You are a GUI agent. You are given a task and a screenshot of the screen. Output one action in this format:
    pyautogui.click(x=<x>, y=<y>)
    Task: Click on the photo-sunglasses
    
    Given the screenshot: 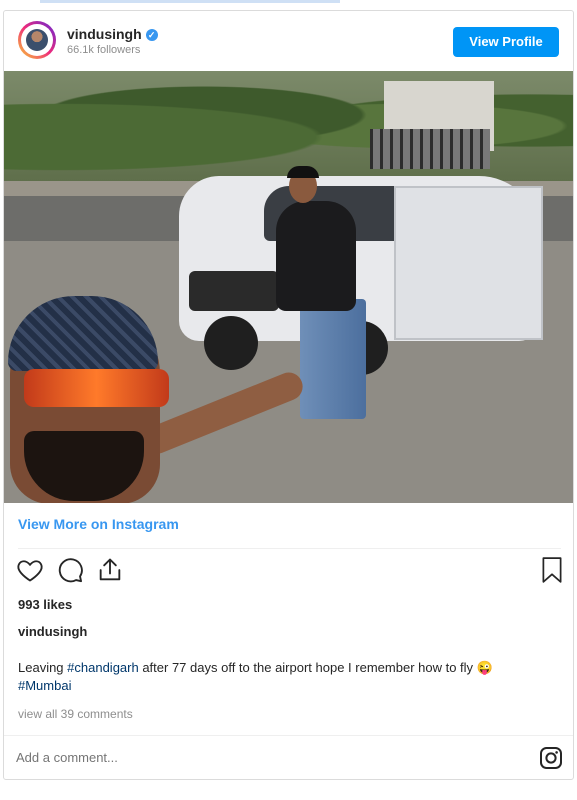 What is the action you would take?
    pyautogui.click(x=96, y=388)
    